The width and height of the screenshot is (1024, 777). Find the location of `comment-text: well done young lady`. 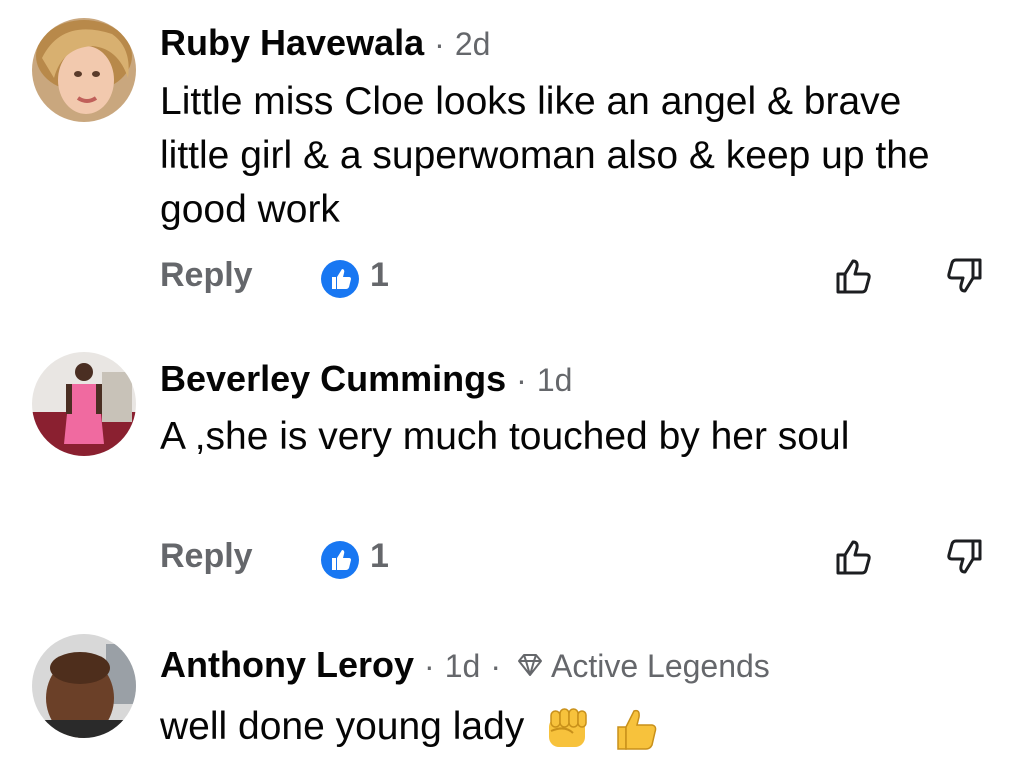

comment-text: well done young lady is located at coordinates (560, 727).